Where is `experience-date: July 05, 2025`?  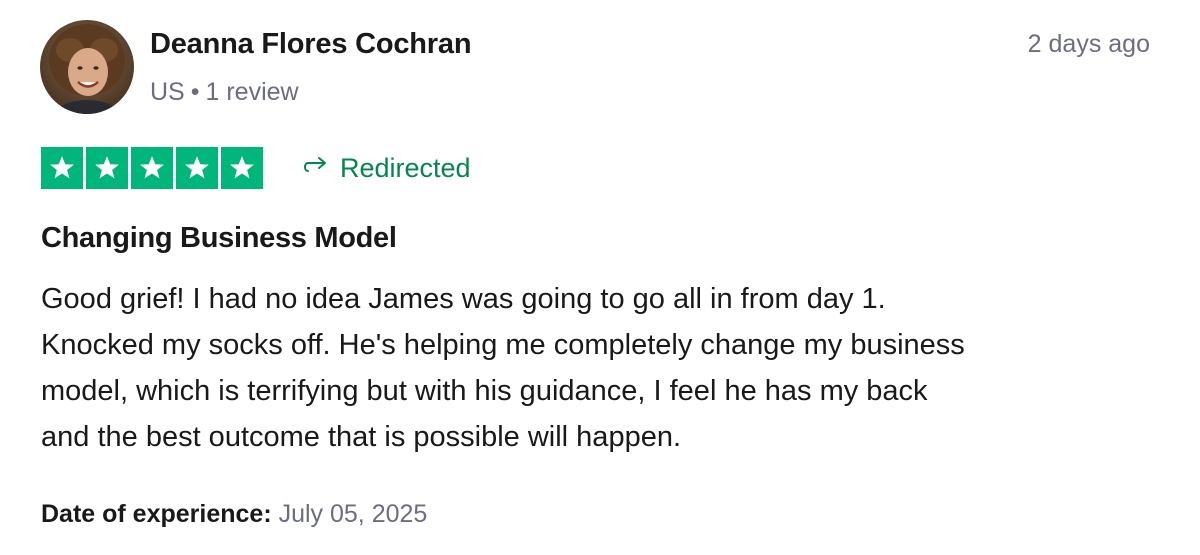 experience-date: July 05, 2025 is located at coordinates (353, 514).